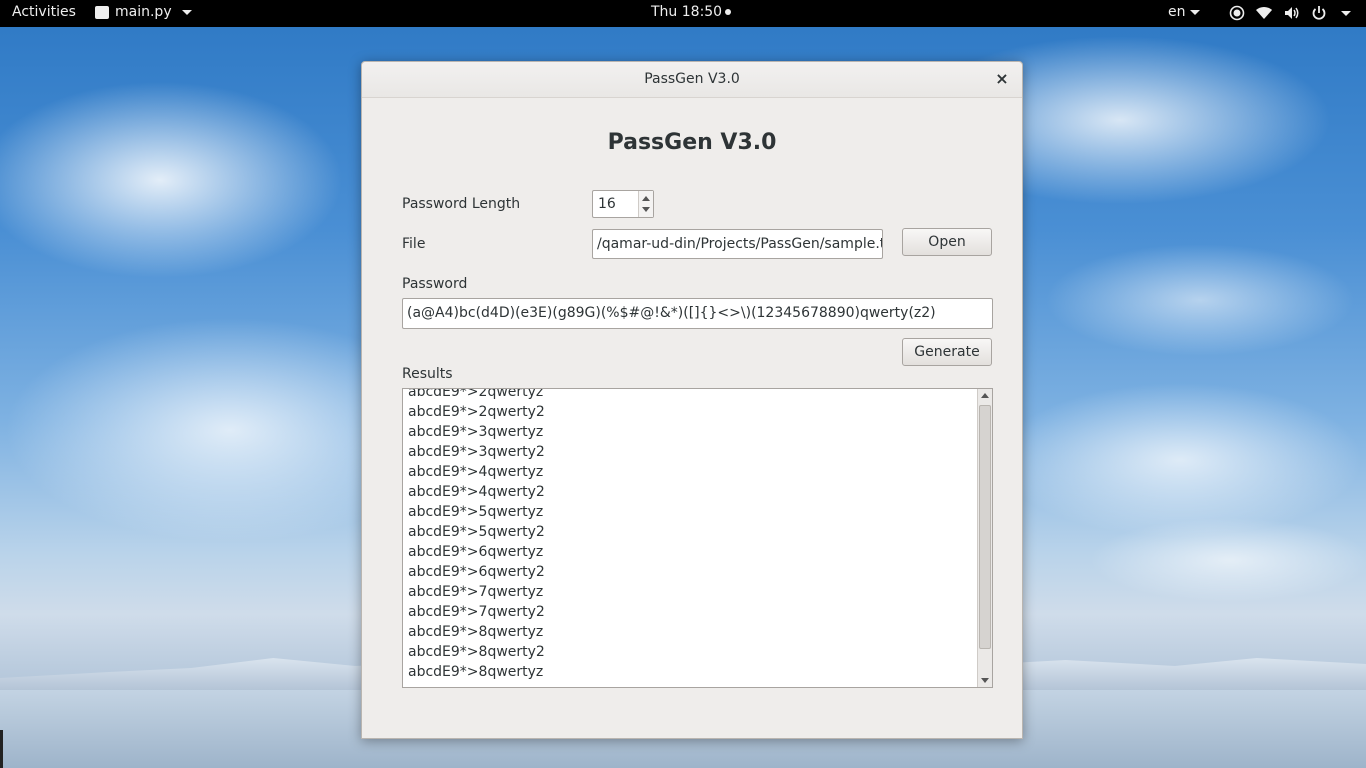 The height and width of the screenshot is (768, 1366). I want to click on open-button: Open, so click(947, 242).